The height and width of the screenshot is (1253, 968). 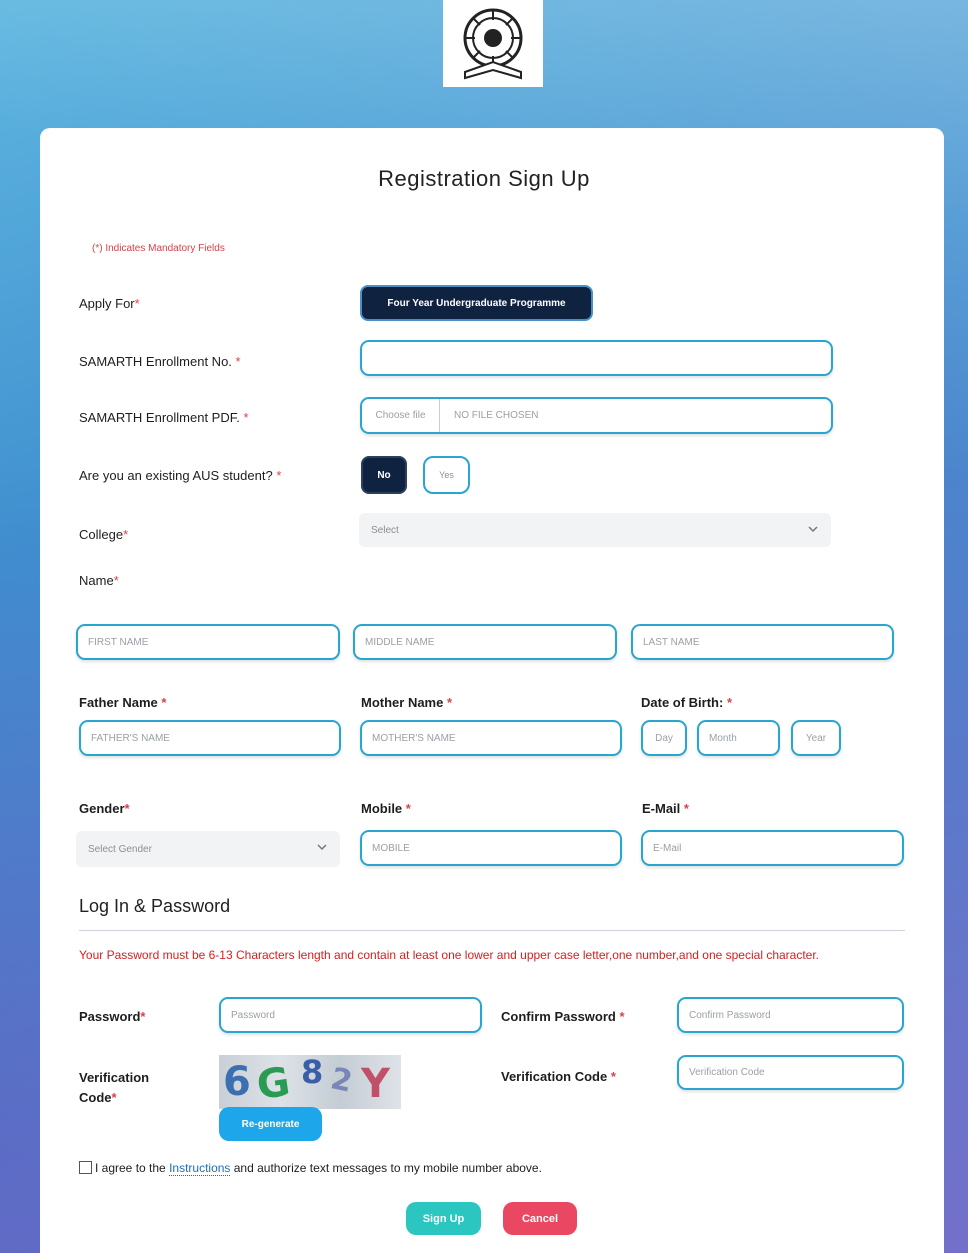 I want to click on password-input: Password, so click(x=350, y=1015).